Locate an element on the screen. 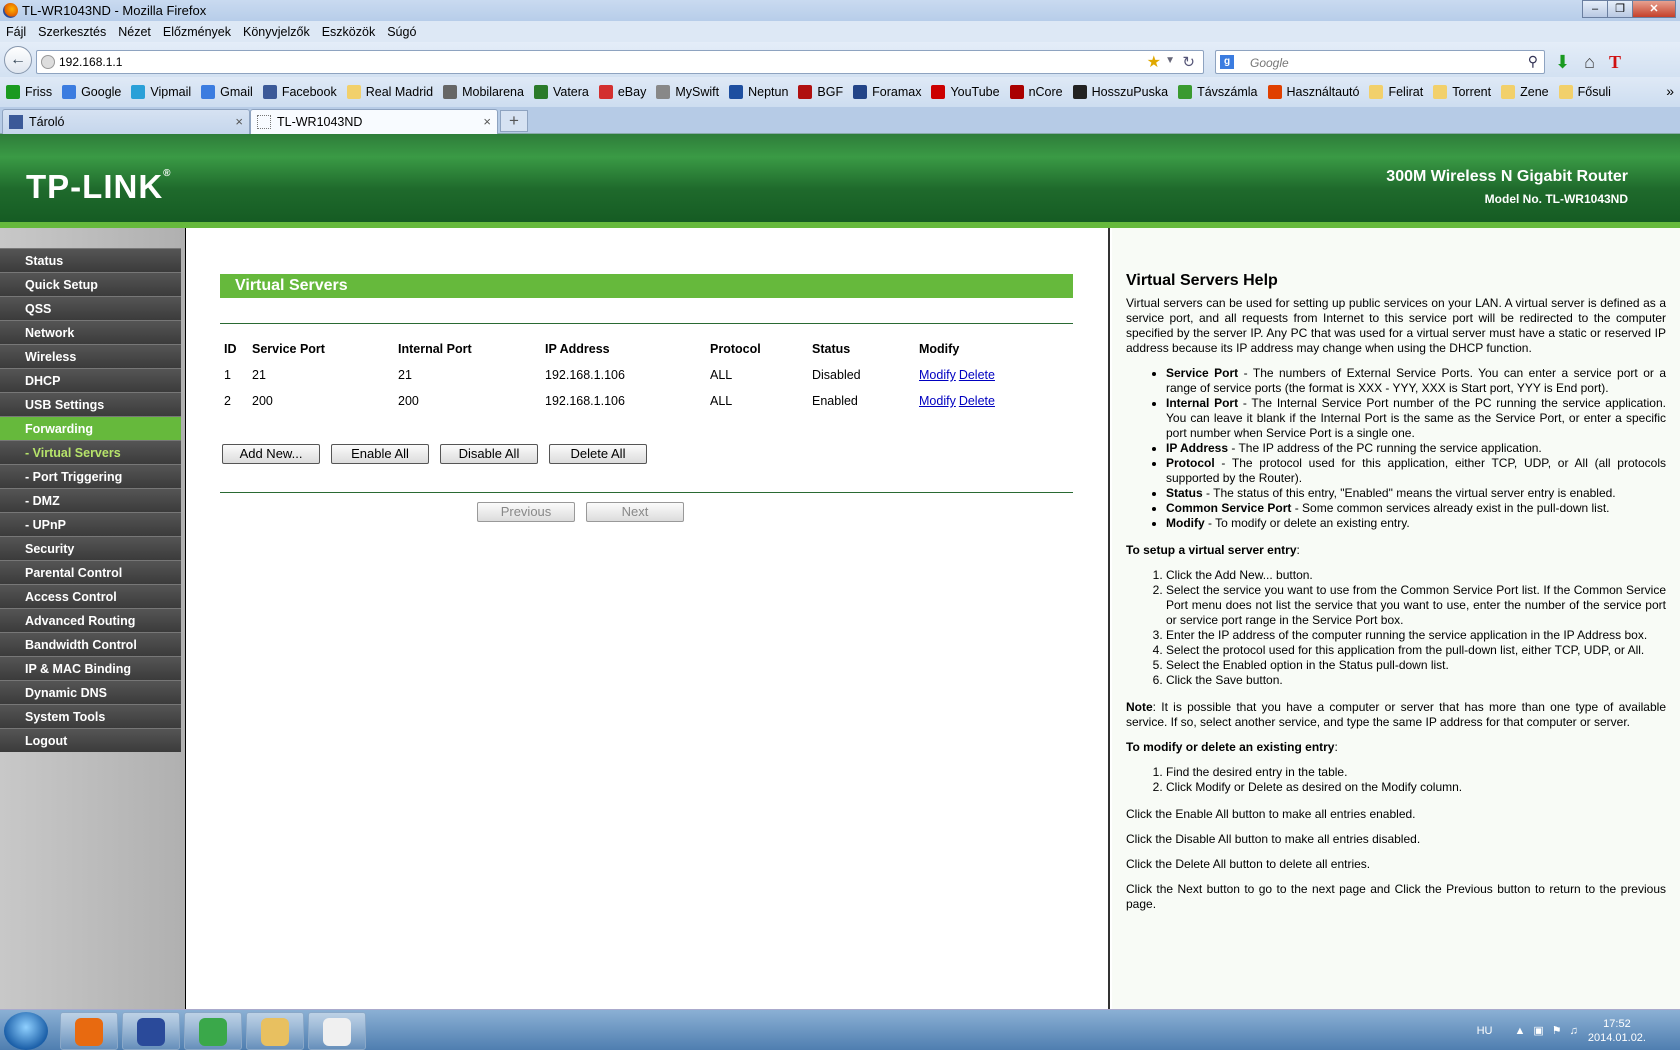 This screenshot has width=1680, height=1050. menu-6: Súgó is located at coordinates (401, 32).